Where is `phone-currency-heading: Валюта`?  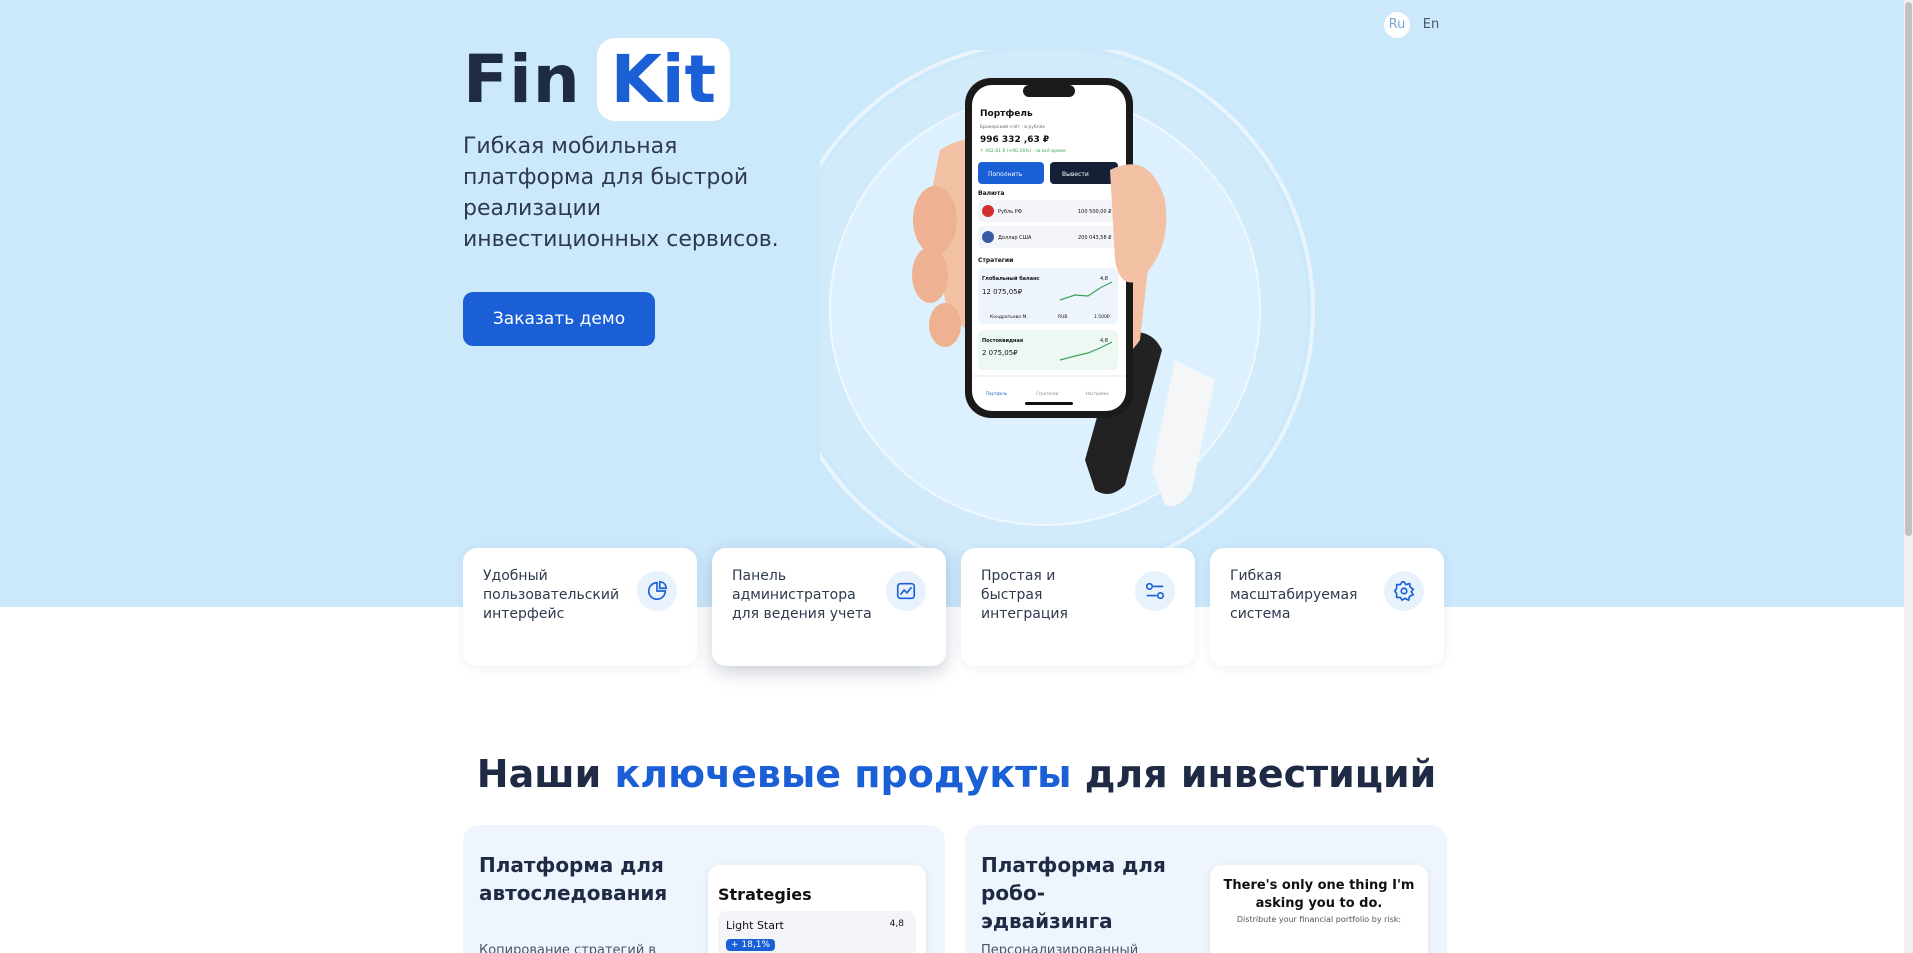 phone-currency-heading: Валюта is located at coordinates (991, 193).